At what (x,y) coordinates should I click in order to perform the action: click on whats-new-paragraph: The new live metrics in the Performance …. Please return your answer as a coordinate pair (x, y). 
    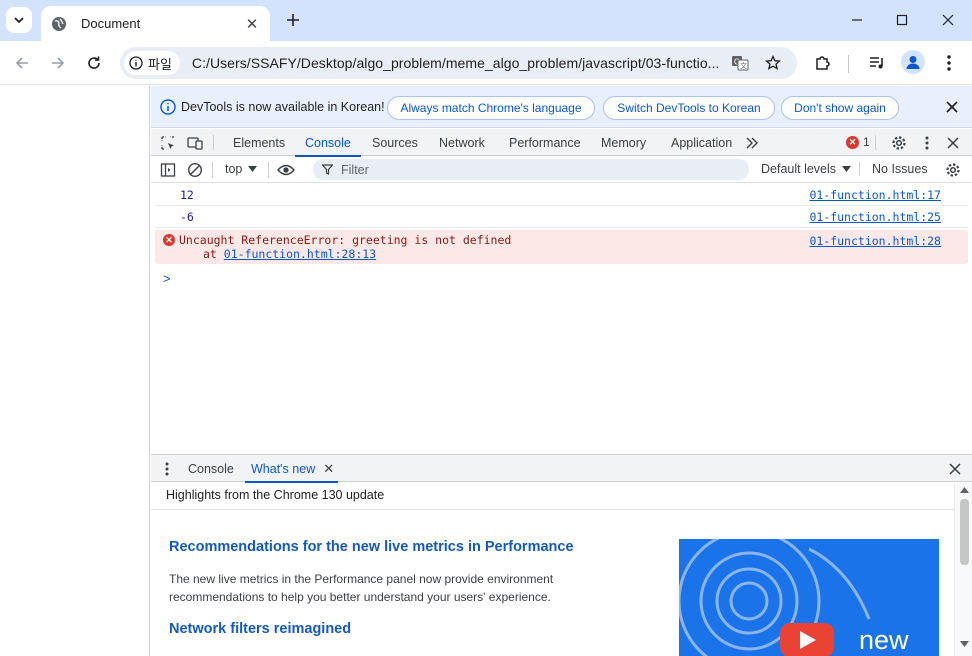
    Looking at the image, I should click on (361, 588).